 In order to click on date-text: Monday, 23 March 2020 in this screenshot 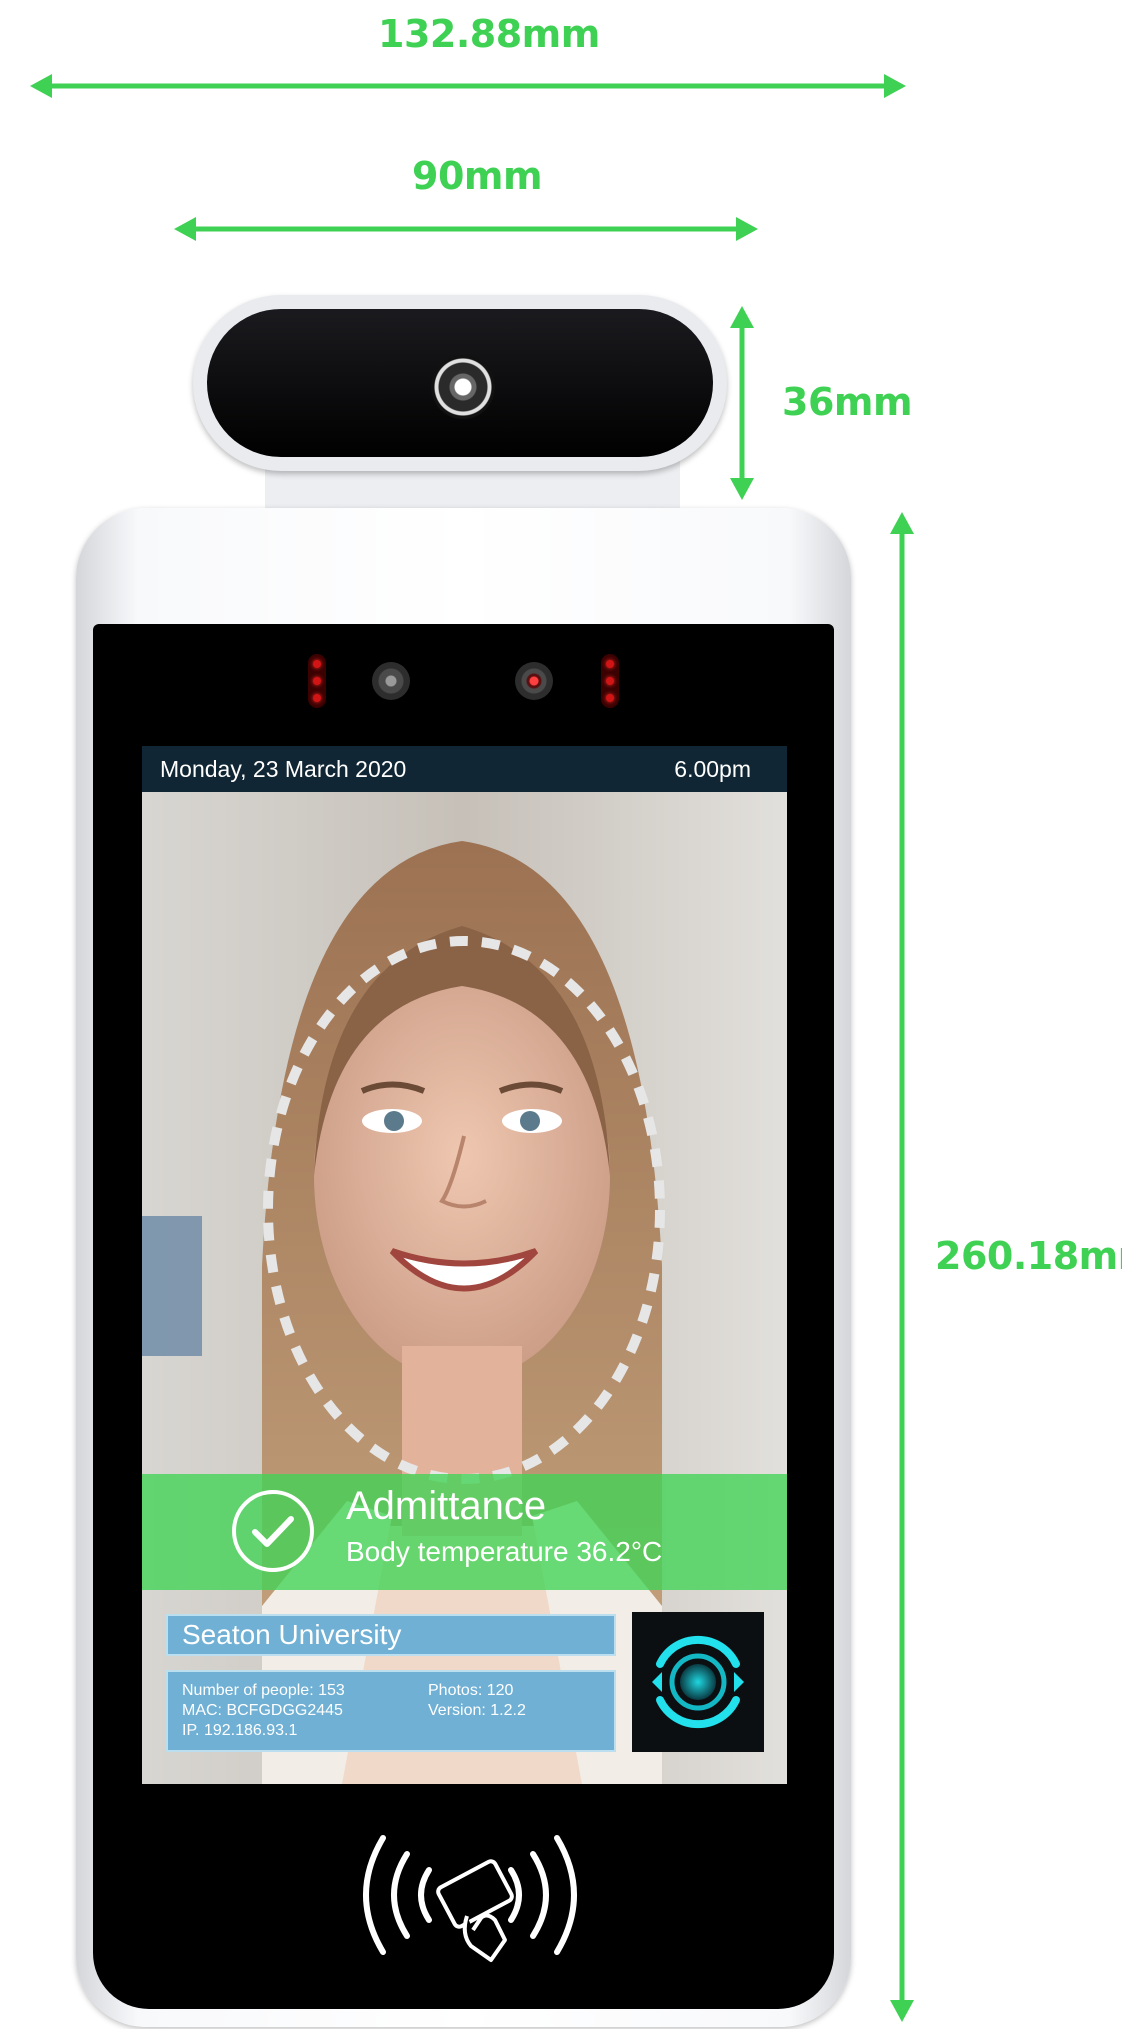, I will do `click(283, 769)`.